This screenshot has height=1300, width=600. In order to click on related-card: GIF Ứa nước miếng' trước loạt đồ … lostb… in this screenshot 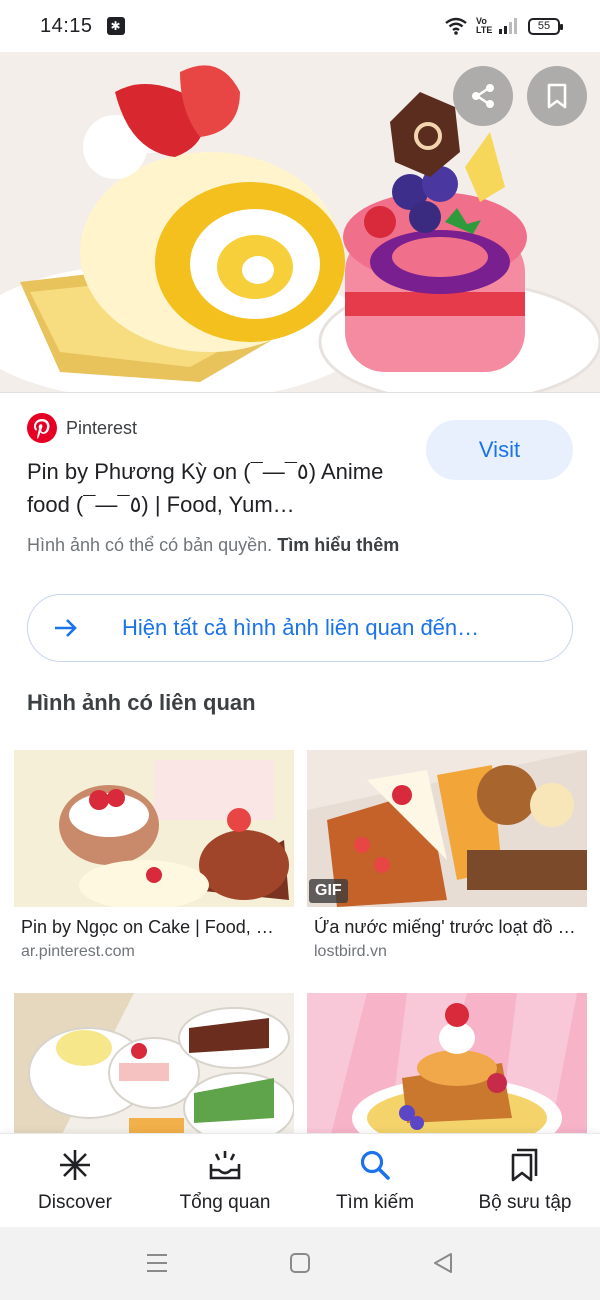, I will do `click(447, 855)`.